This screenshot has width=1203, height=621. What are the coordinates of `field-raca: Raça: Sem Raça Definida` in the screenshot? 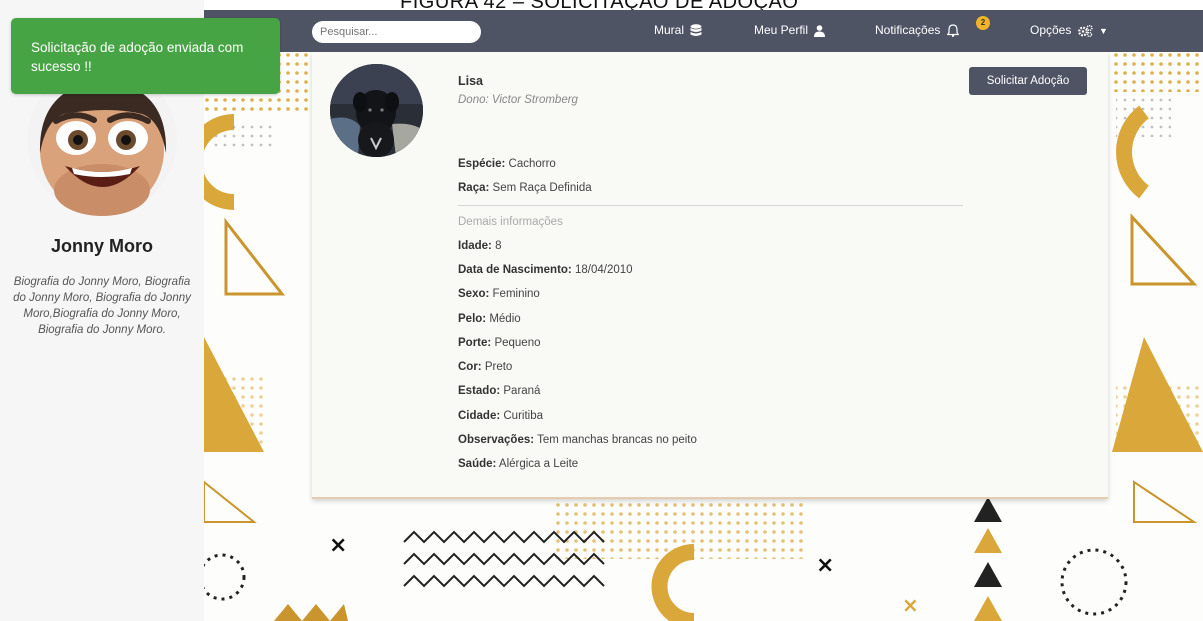 It's located at (525, 188).